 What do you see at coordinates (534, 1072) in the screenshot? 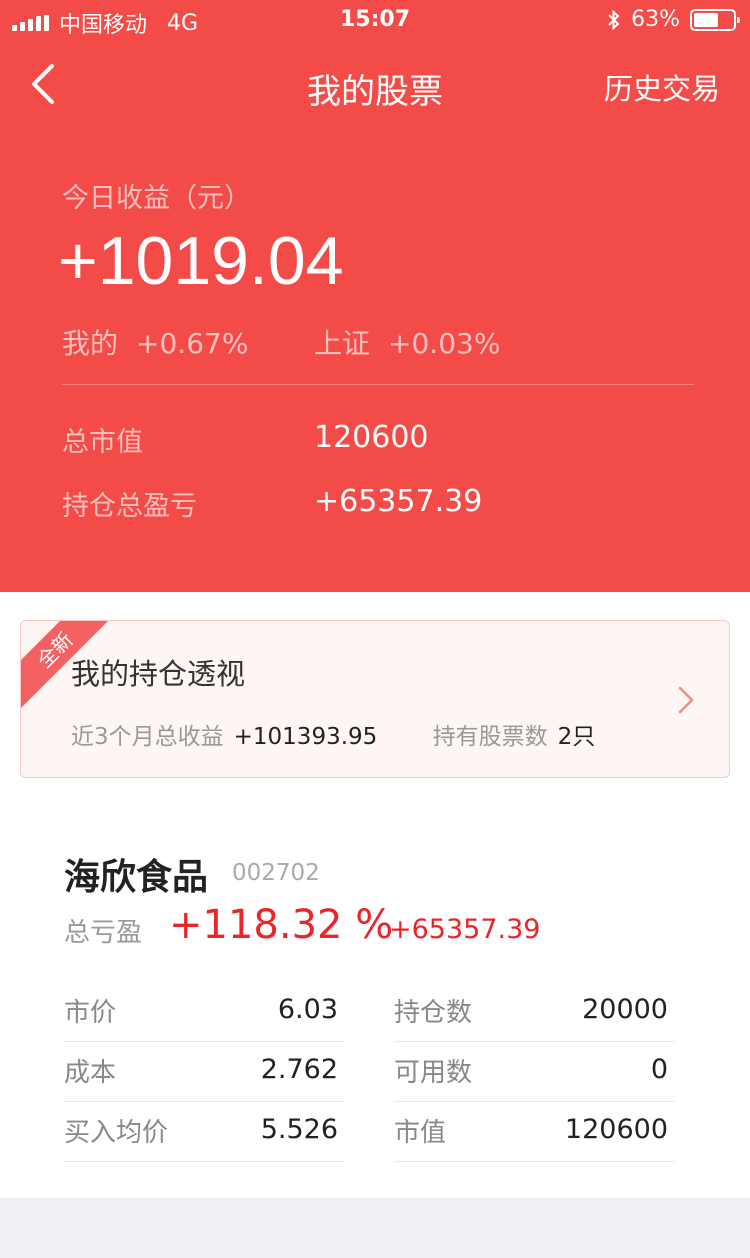
I see `field-available-qty: 可用数 0` at bounding box center [534, 1072].